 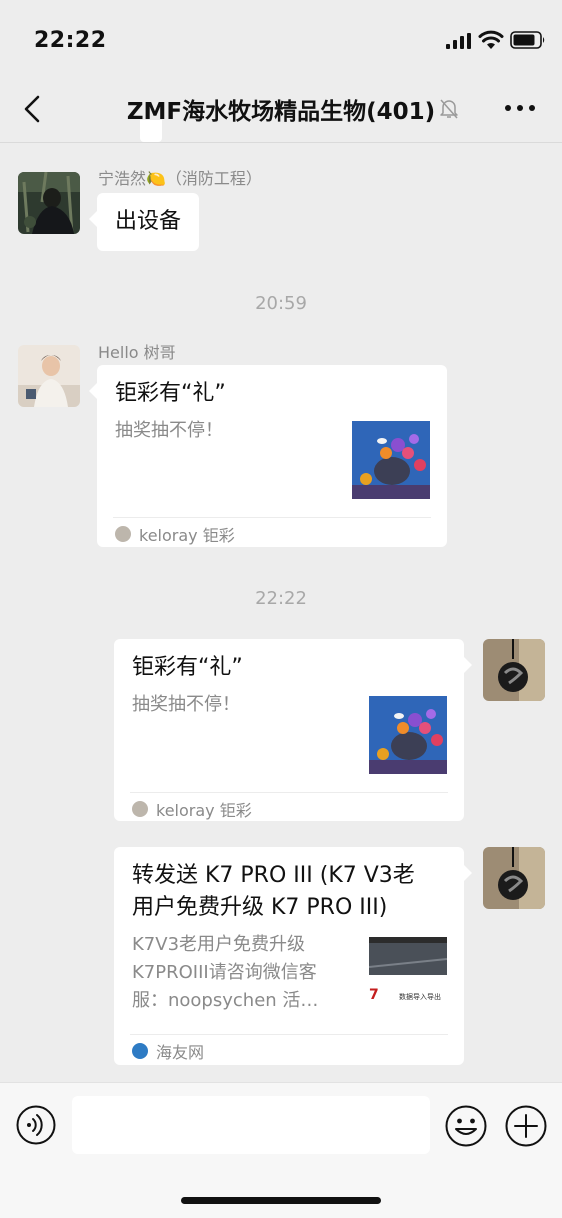 What do you see at coordinates (273, 875) in the screenshot?
I see `card-title-line-1: 转发送 K7 PRO III (K7 V3老` at bounding box center [273, 875].